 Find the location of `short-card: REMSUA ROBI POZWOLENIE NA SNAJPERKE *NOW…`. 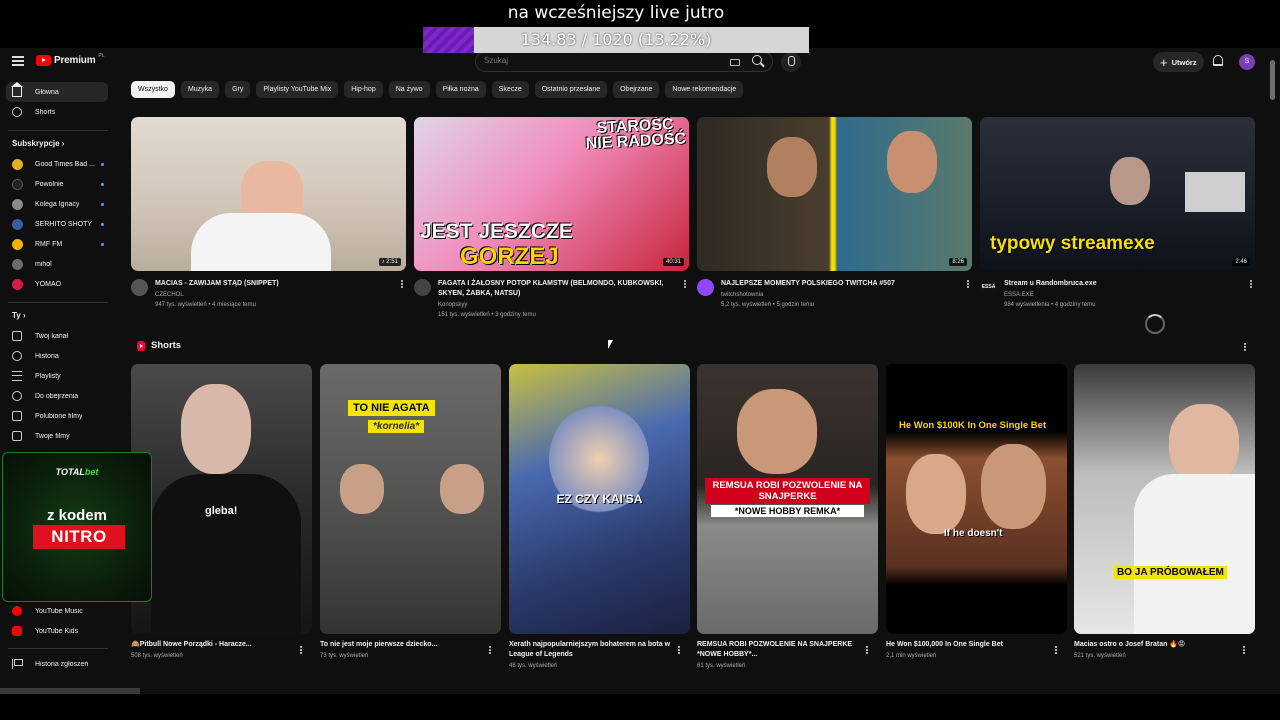

short-card: REMSUA ROBI POZWOLENIE NA SNAJPERKE *NOW… is located at coordinates (787, 516).